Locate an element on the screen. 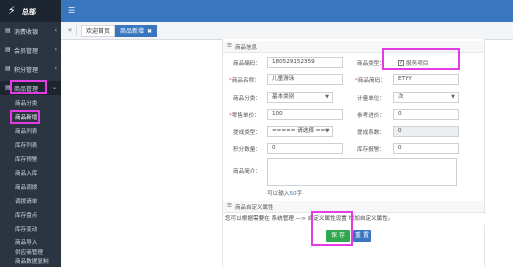 This screenshot has height=267, width=513. unit-label: 计量单位： is located at coordinates (371, 99).